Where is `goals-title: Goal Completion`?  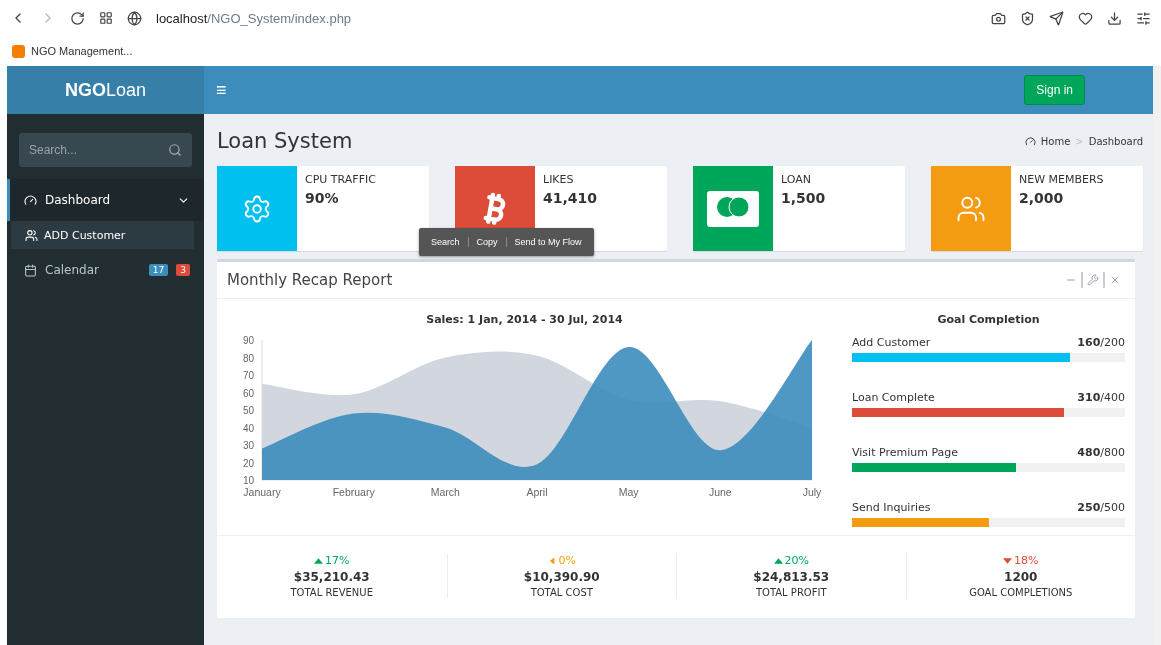 goals-title: Goal Completion is located at coordinates (988, 319).